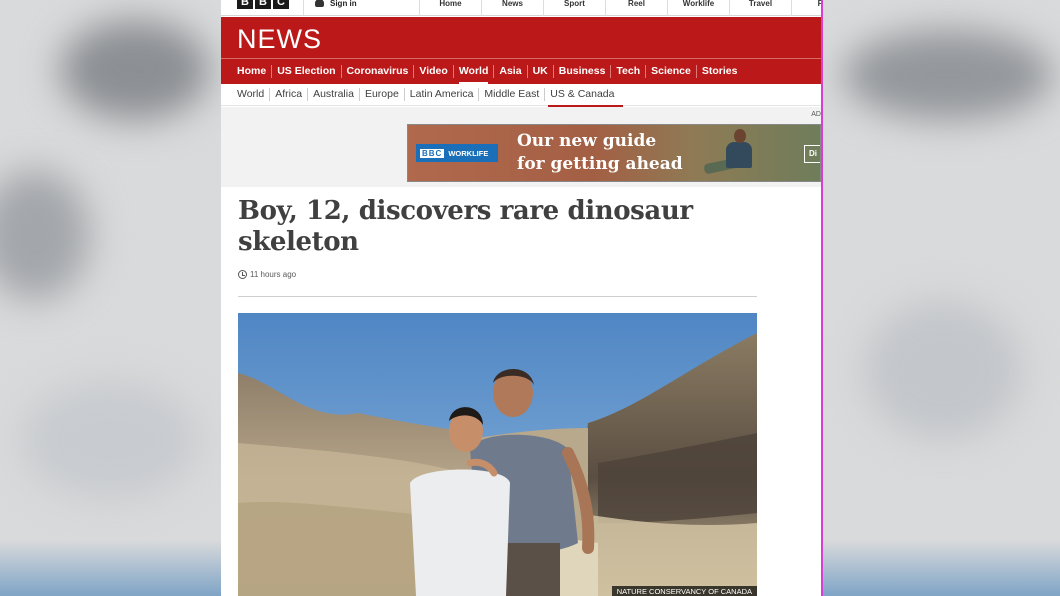  I want to click on bbc-worklife-logo: BBC WORKLIFE, so click(457, 153).